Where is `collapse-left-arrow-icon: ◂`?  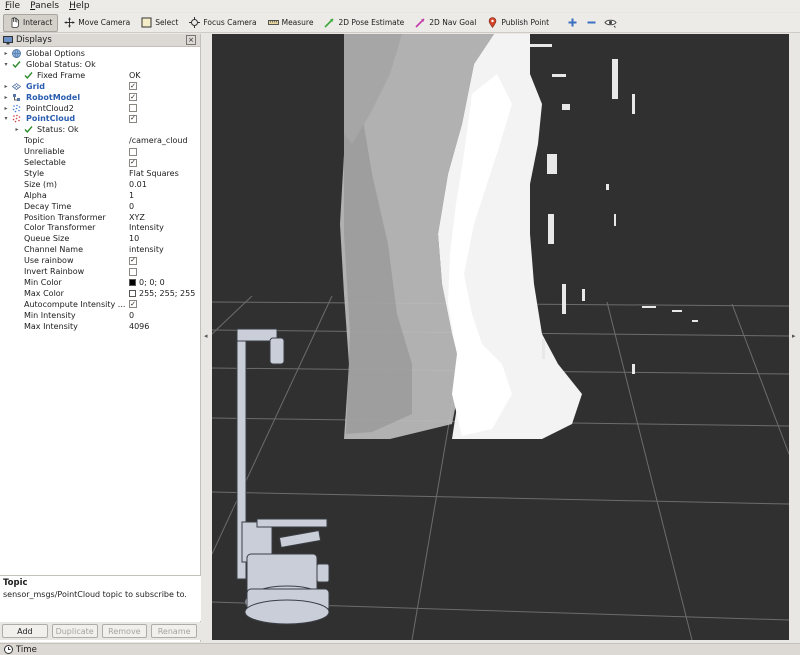 collapse-left-arrow-icon: ◂ is located at coordinates (206, 336).